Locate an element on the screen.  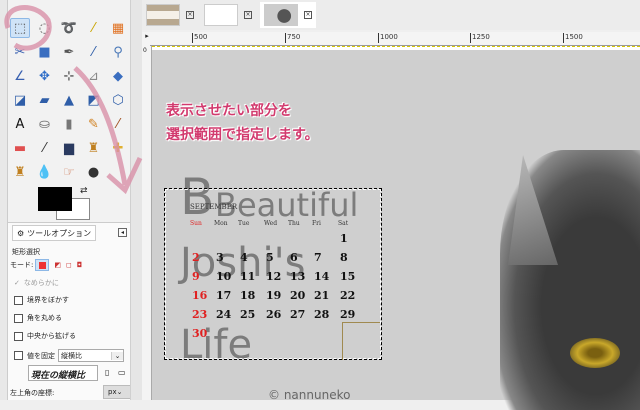
image-tab-2: × is located at coordinates (228, 15).